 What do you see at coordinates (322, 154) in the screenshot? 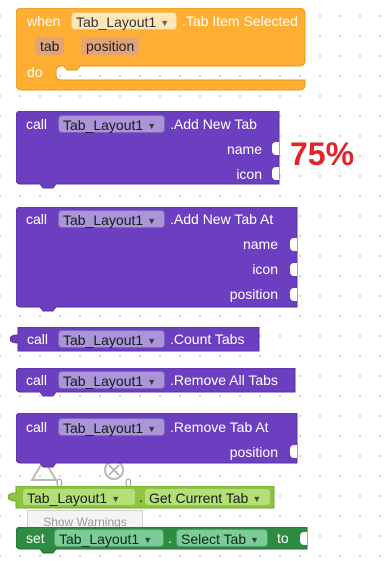
I see `progress-badge: 75%` at bounding box center [322, 154].